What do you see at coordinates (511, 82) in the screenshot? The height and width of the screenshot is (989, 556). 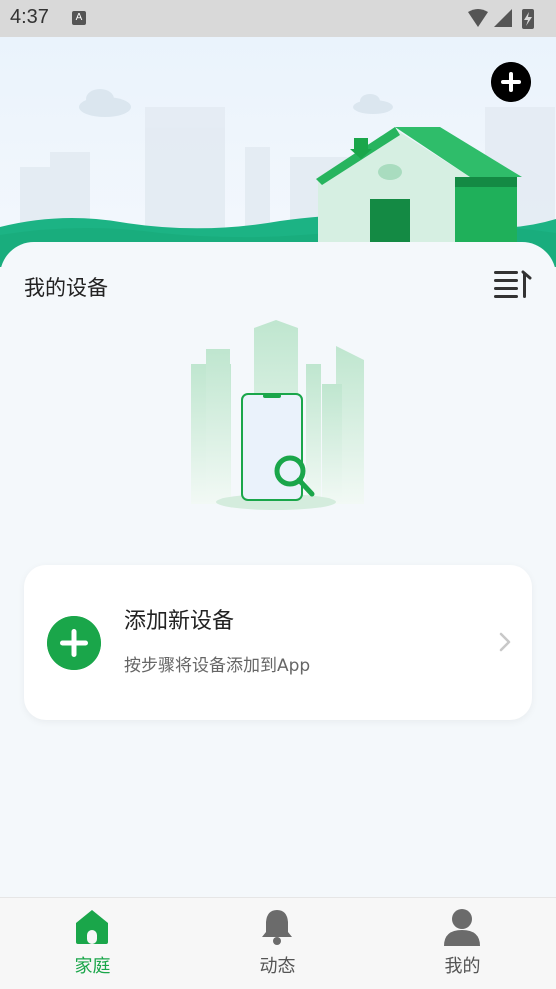 I see `add-icon` at bounding box center [511, 82].